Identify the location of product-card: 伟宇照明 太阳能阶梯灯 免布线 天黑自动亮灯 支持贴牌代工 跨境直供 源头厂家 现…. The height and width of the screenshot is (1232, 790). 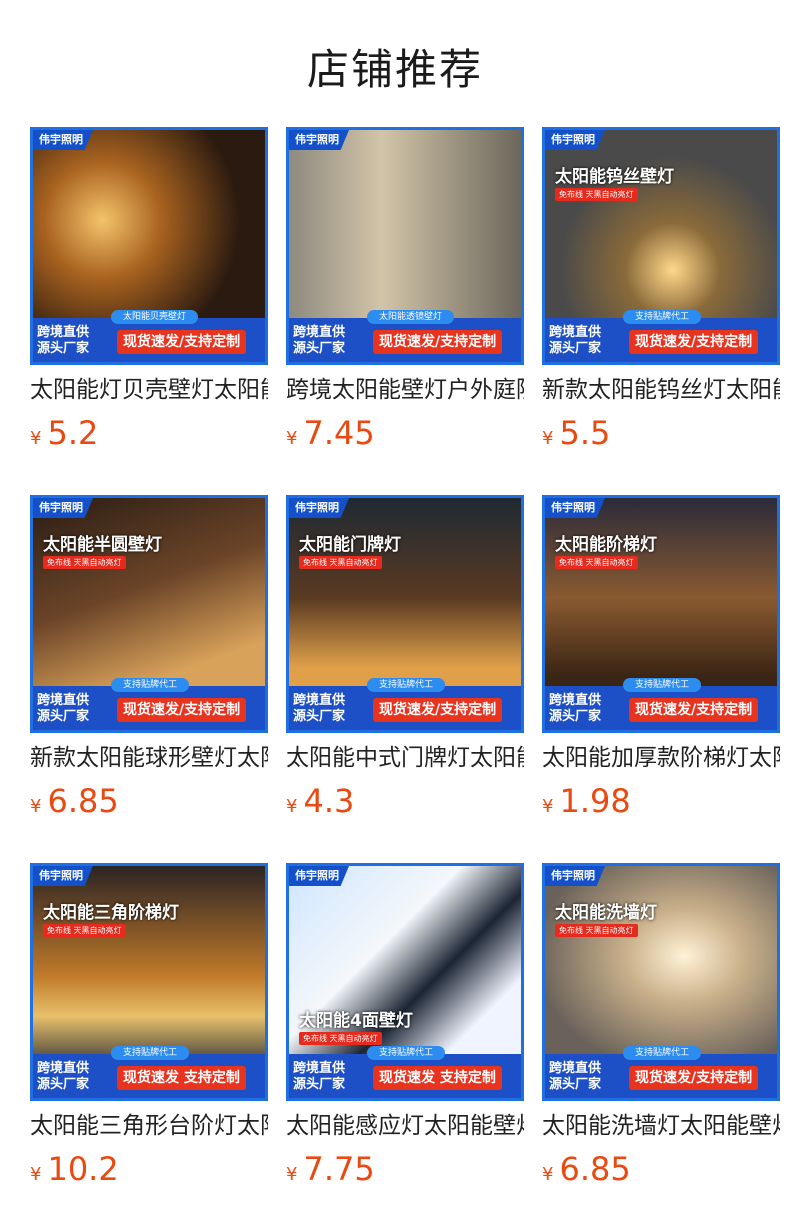
(661, 658).